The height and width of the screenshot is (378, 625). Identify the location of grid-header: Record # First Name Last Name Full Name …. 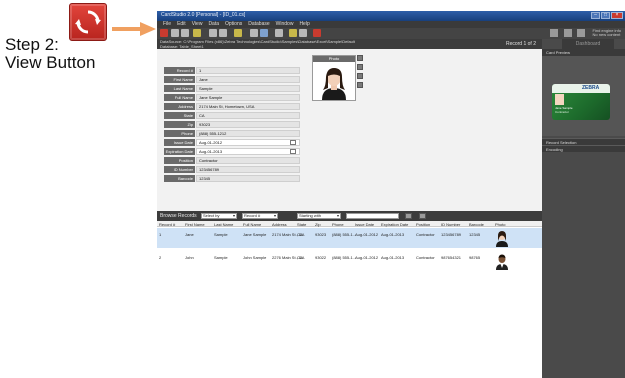
(349, 224).